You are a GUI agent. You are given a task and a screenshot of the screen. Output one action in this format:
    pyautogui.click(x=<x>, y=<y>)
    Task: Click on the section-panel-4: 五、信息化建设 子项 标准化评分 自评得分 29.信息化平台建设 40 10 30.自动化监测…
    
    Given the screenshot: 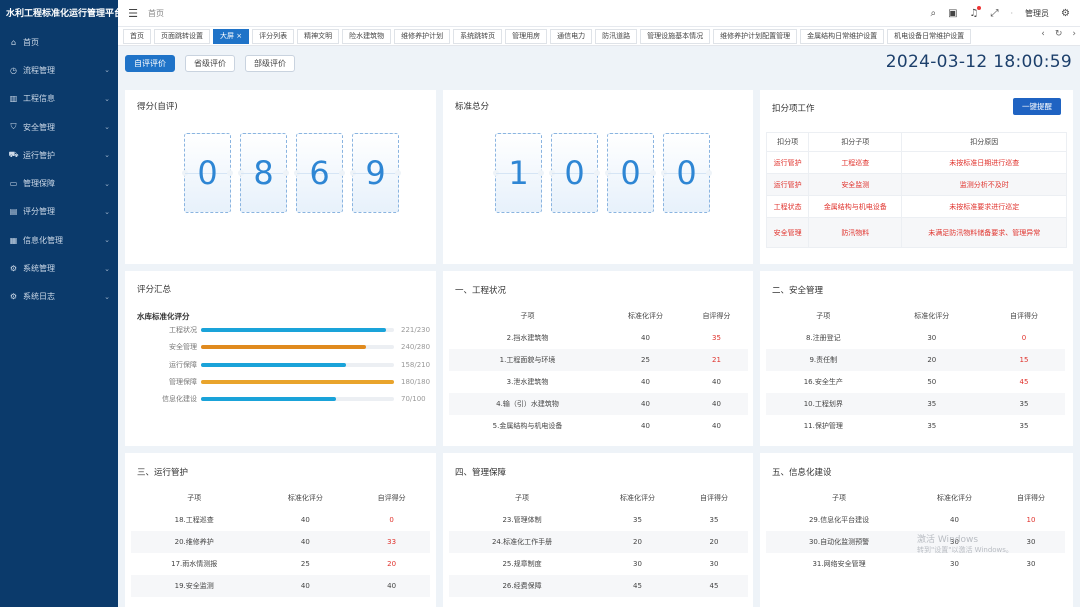 What is the action you would take?
    pyautogui.click(x=916, y=530)
    